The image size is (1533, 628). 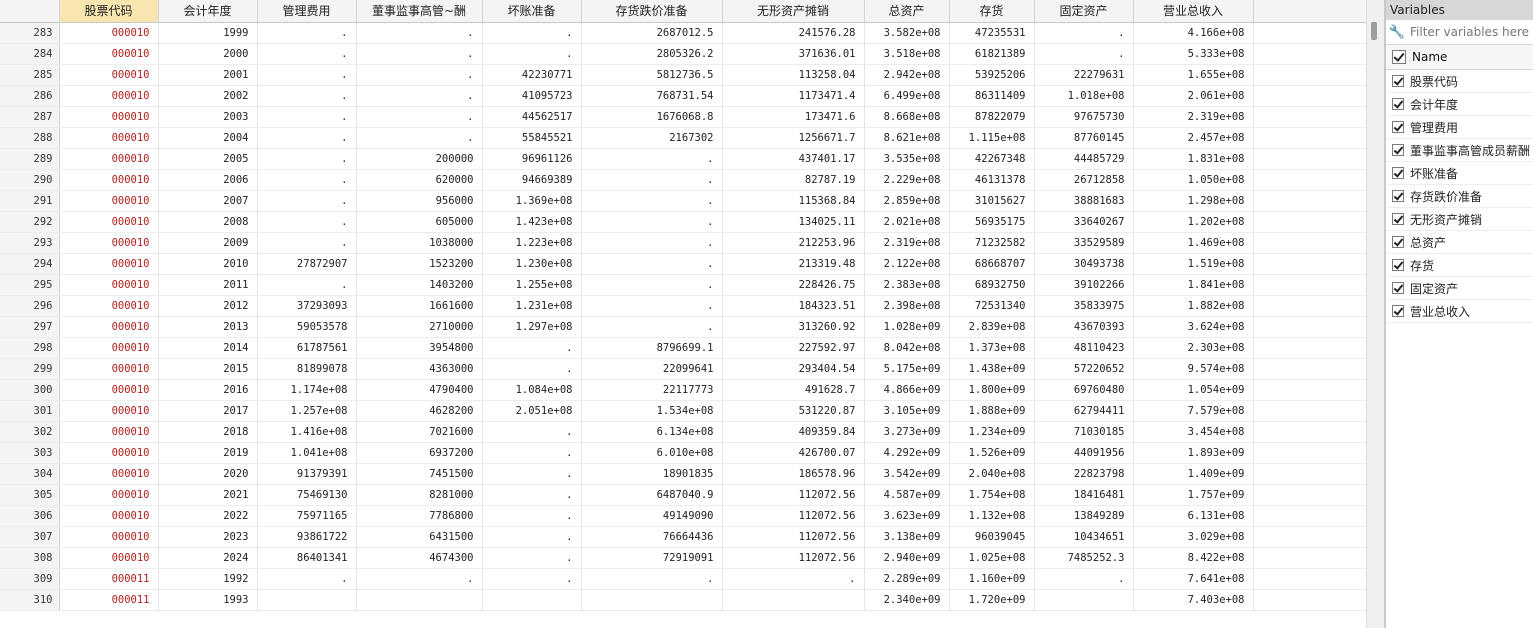 What do you see at coordinates (652, 75) in the screenshot?
I see `data-cell: 5812736.5` at bounding box center [652, 75].